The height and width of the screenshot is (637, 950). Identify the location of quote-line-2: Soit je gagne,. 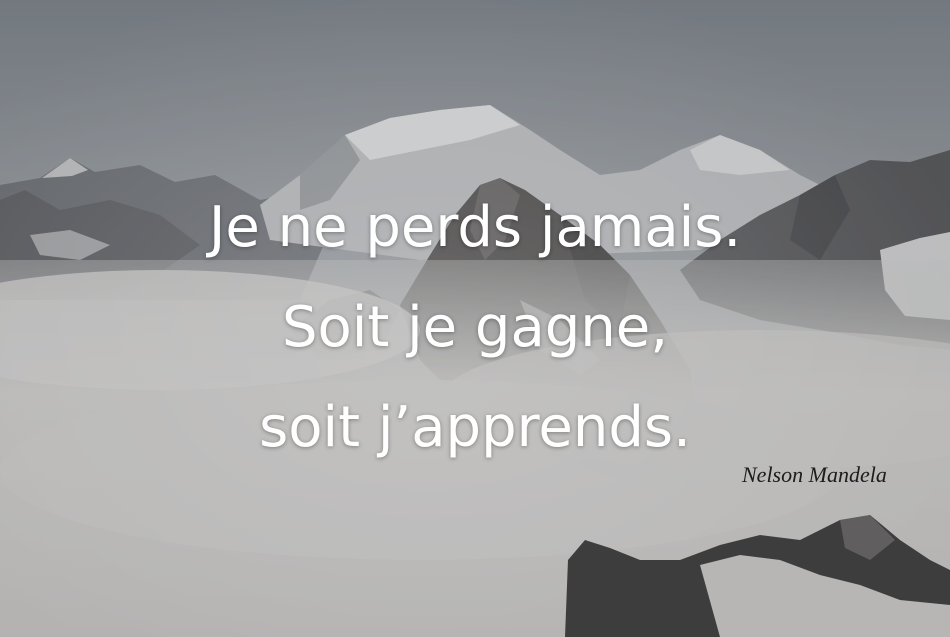
(475, 327).